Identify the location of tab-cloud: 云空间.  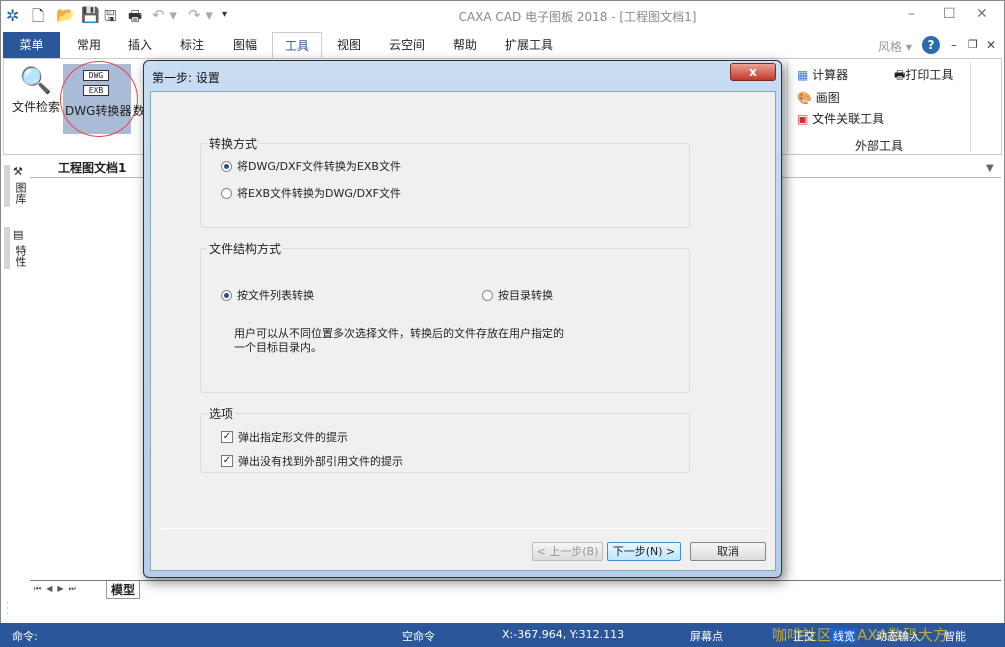
(407, 45).